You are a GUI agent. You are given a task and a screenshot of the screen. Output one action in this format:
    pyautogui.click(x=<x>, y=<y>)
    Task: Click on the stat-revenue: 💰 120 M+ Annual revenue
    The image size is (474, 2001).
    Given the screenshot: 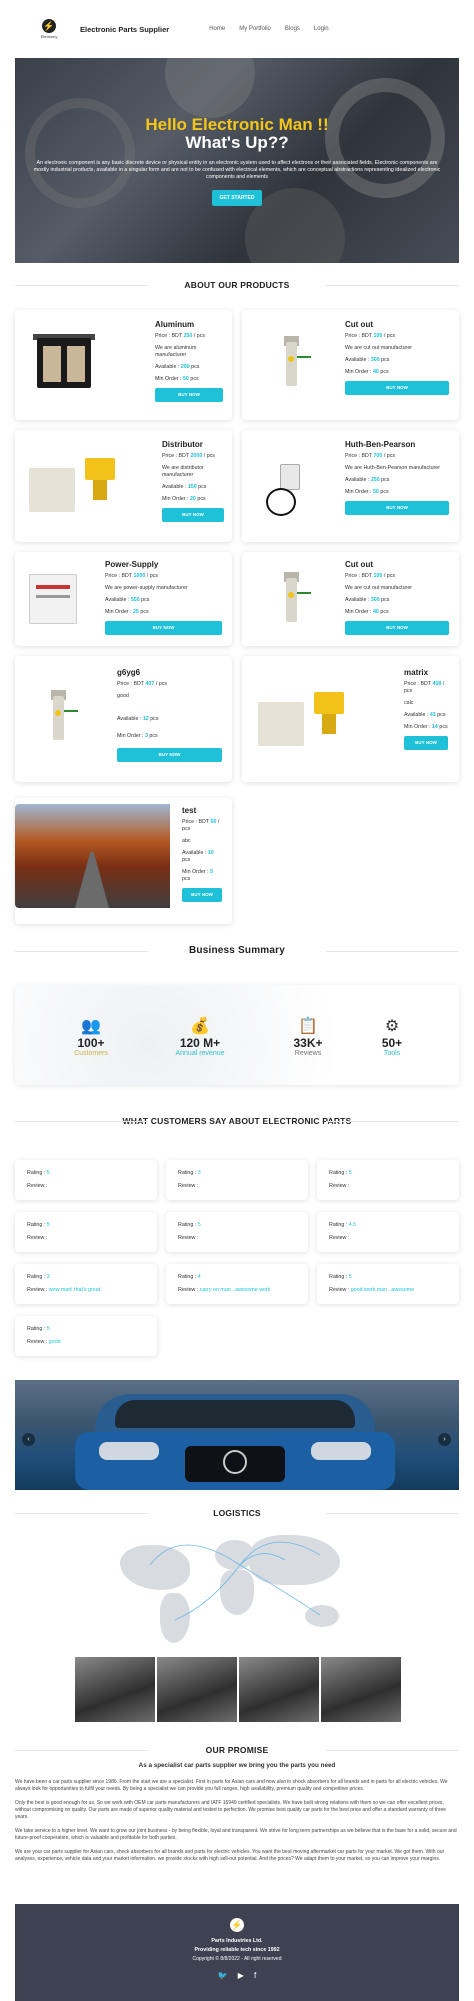 What is the action you would take?
    pyautogui.click(x=200, y=1037)
    